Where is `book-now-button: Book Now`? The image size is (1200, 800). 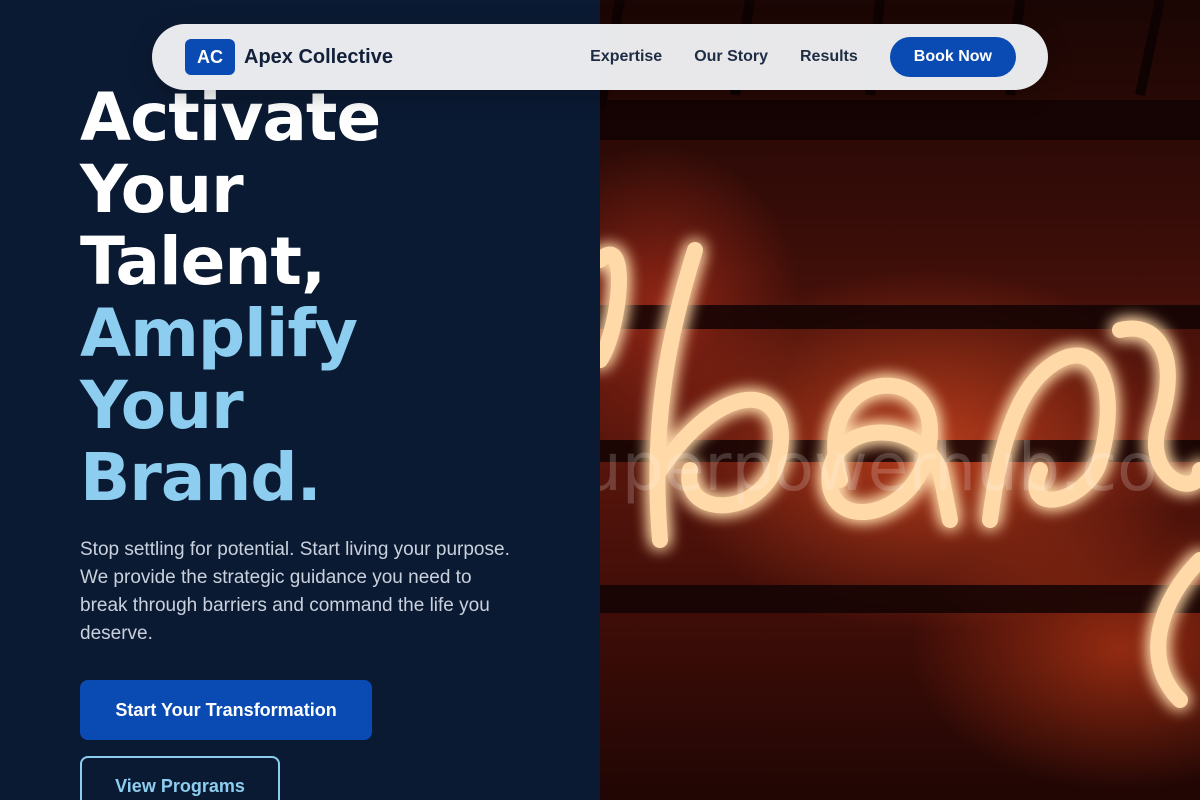
book-now-button: Book Now is located at coordinates (952, 57).